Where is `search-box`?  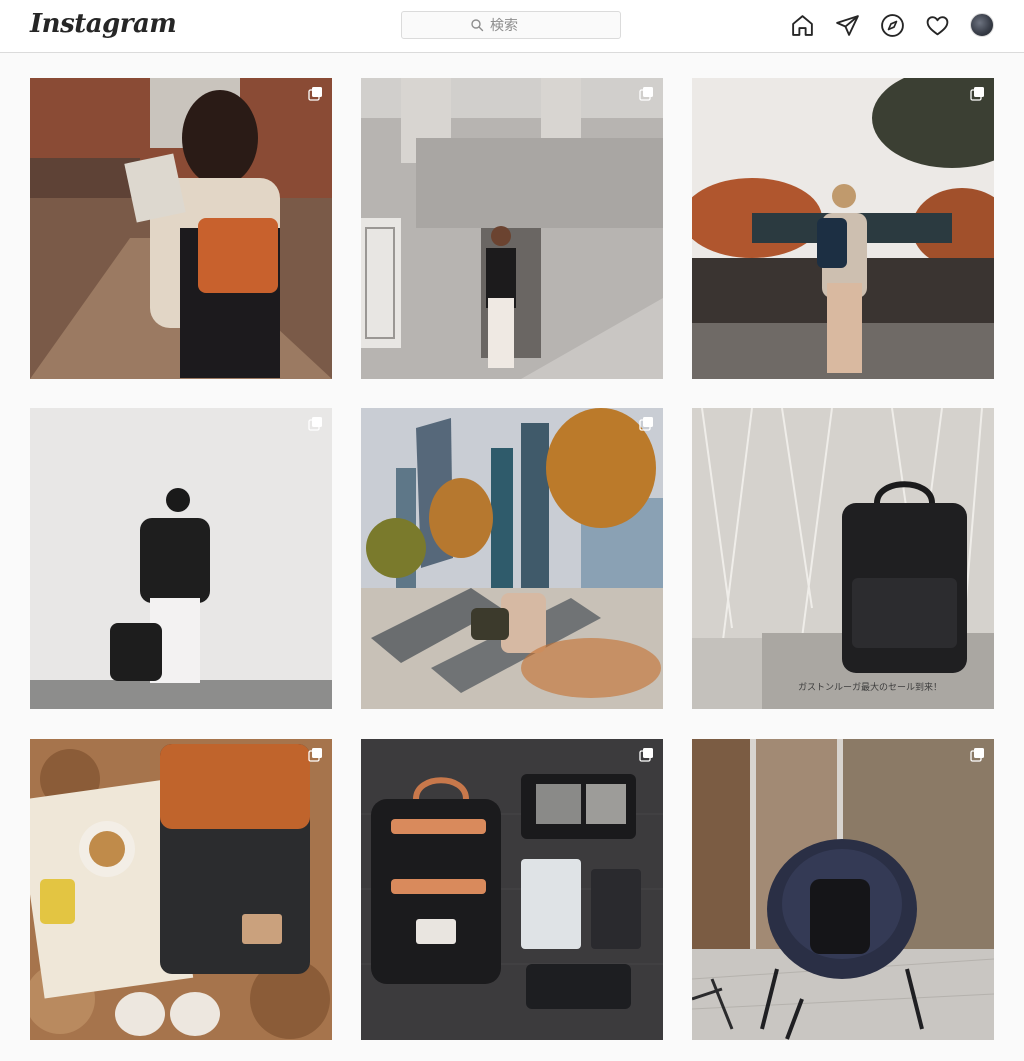
search-box is located at coordinates (511, 25).